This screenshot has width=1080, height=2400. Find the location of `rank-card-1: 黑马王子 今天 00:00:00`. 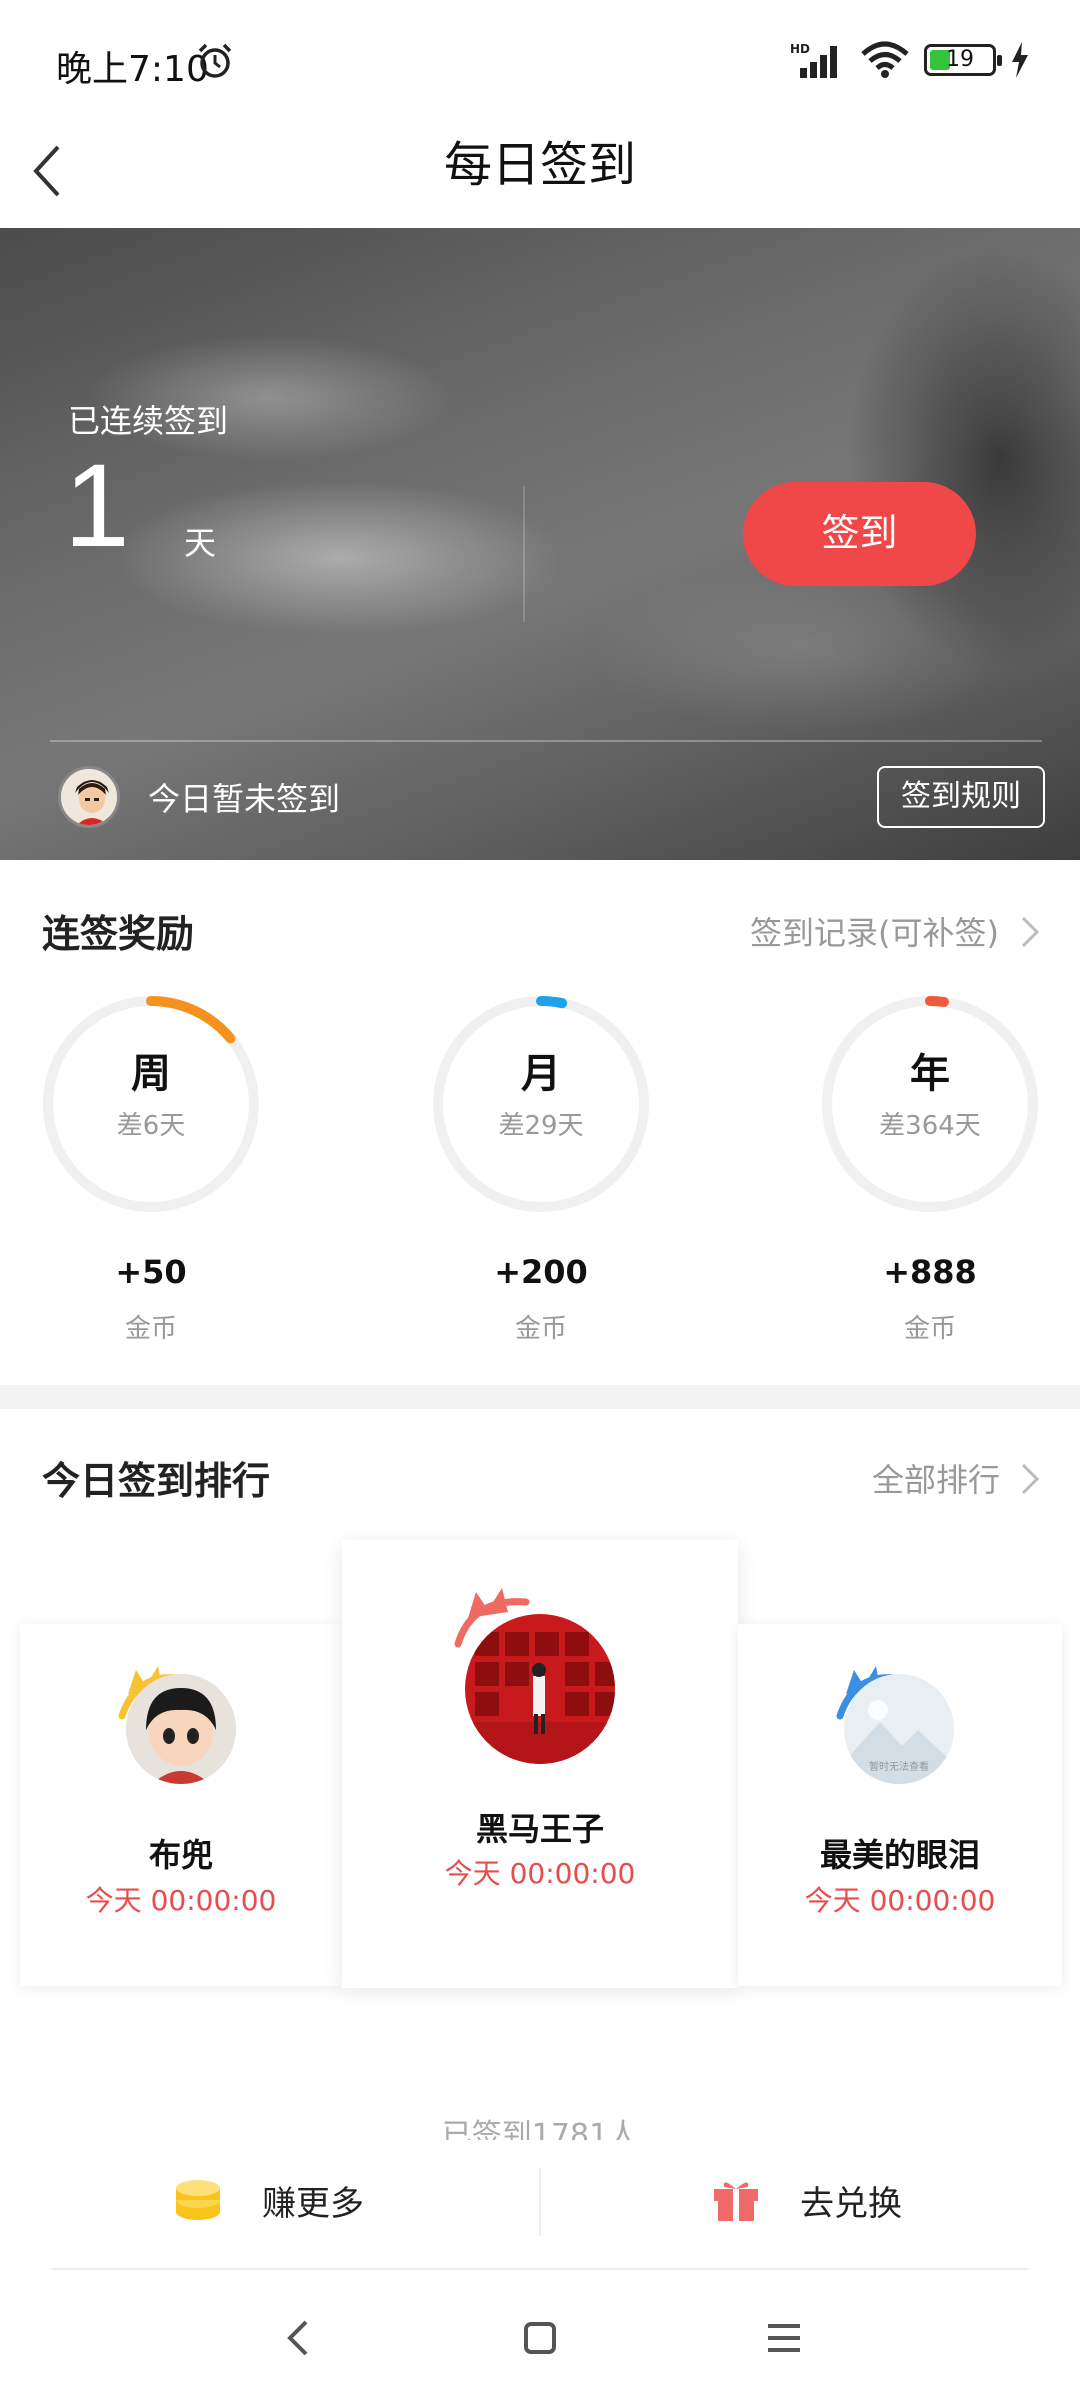

rank-card-1: 黑马王子 今天 00:00:00 is located at coordinates (540, 1764).